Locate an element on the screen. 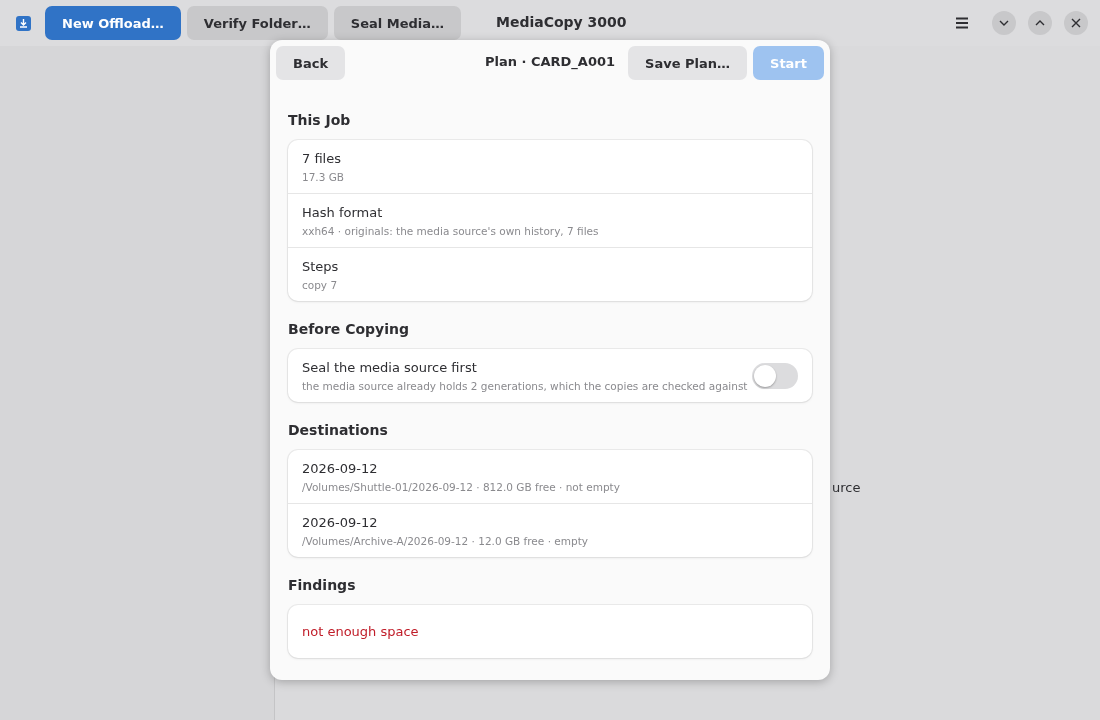 The image size is (1100, 720). toggle-switch is located at coordinates (775, 375).